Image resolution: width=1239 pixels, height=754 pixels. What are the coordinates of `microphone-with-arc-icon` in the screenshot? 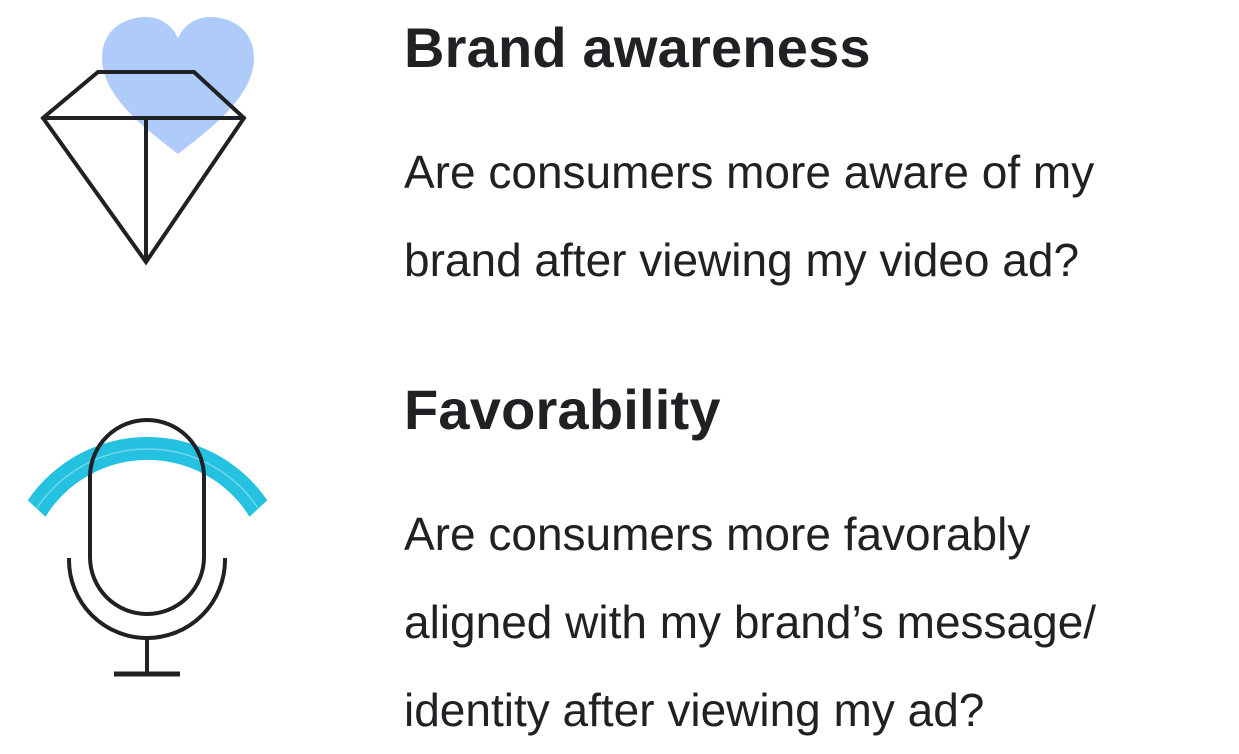 It's located at (150, 552).